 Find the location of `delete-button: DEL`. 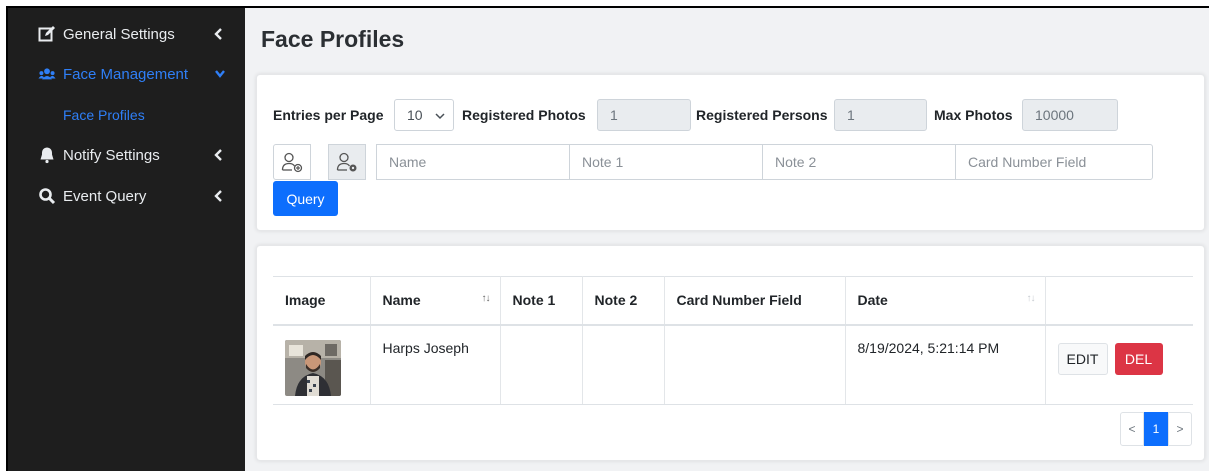

delete-button: DEL is located at coordinates (1138, 358).